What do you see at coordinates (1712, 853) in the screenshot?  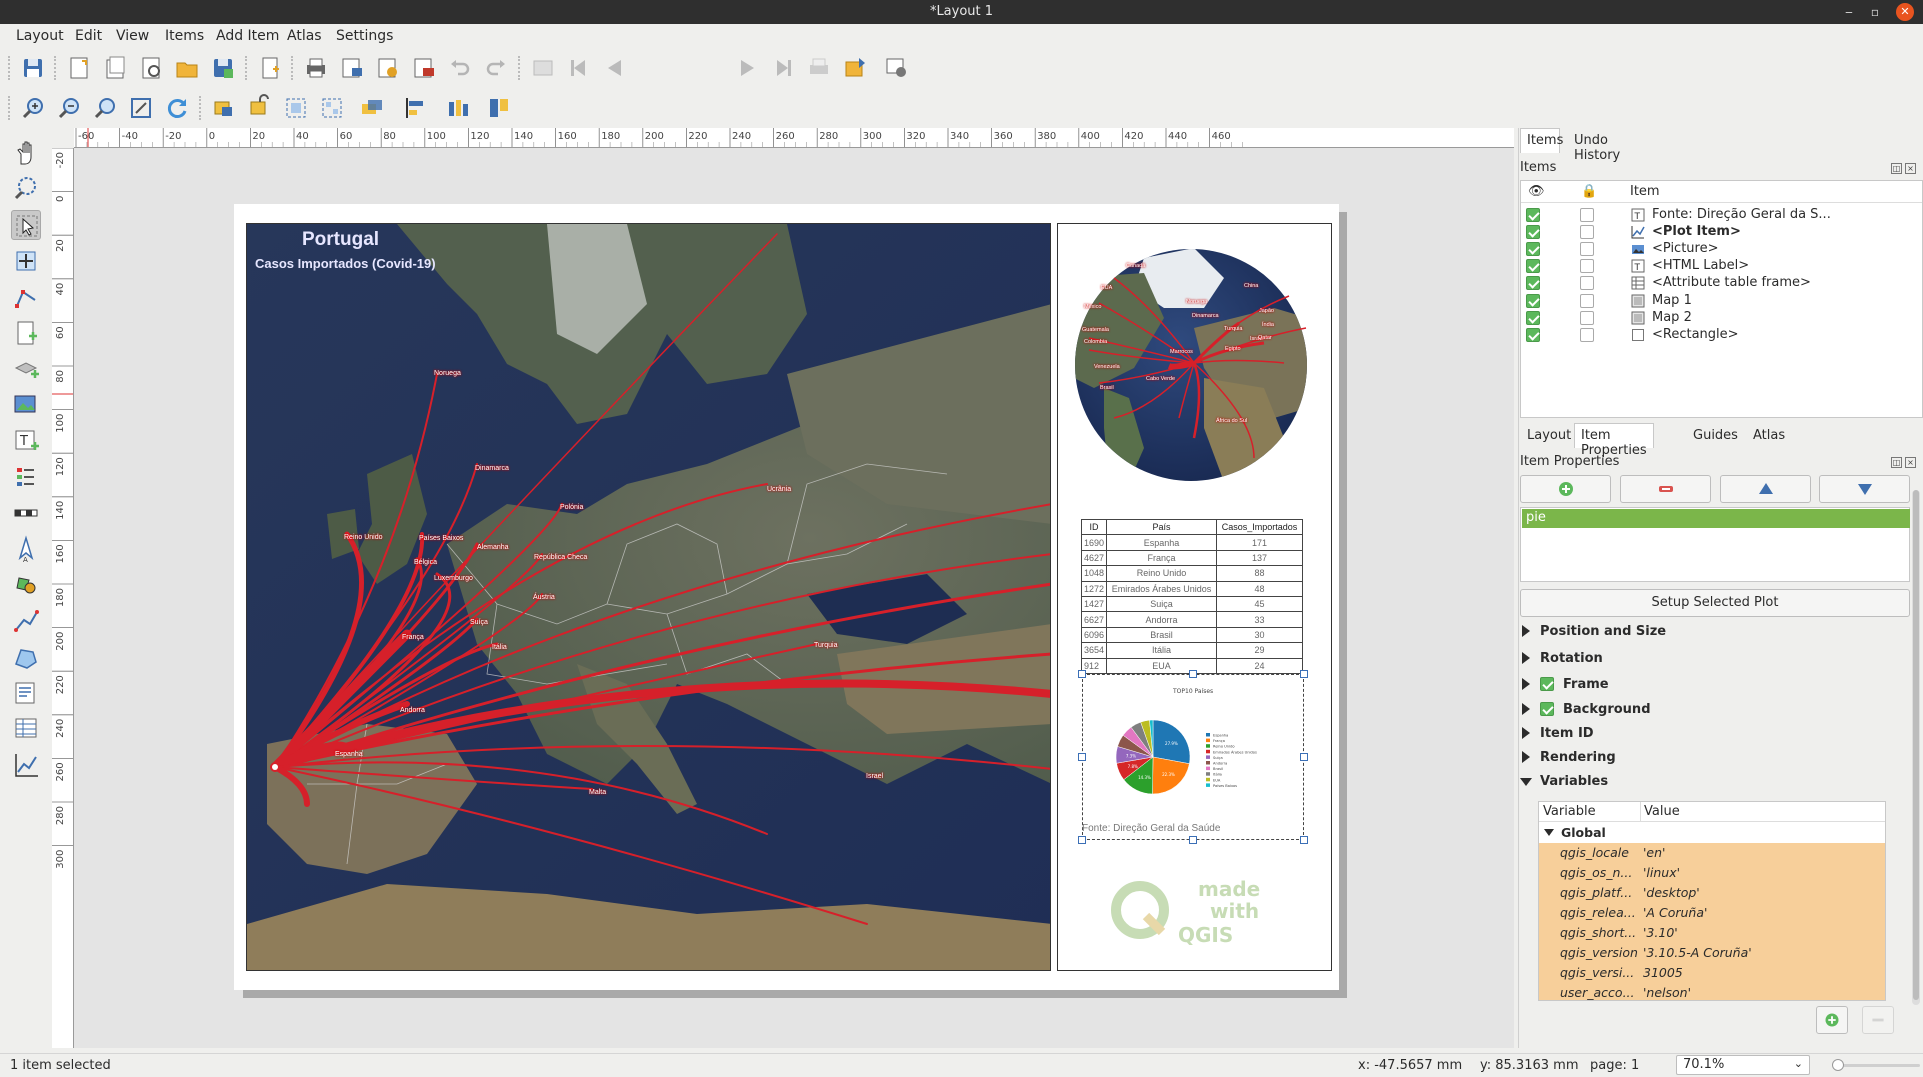 I see `variable-row: qgis_locale 'en'` at bounding box center [1712, 853].